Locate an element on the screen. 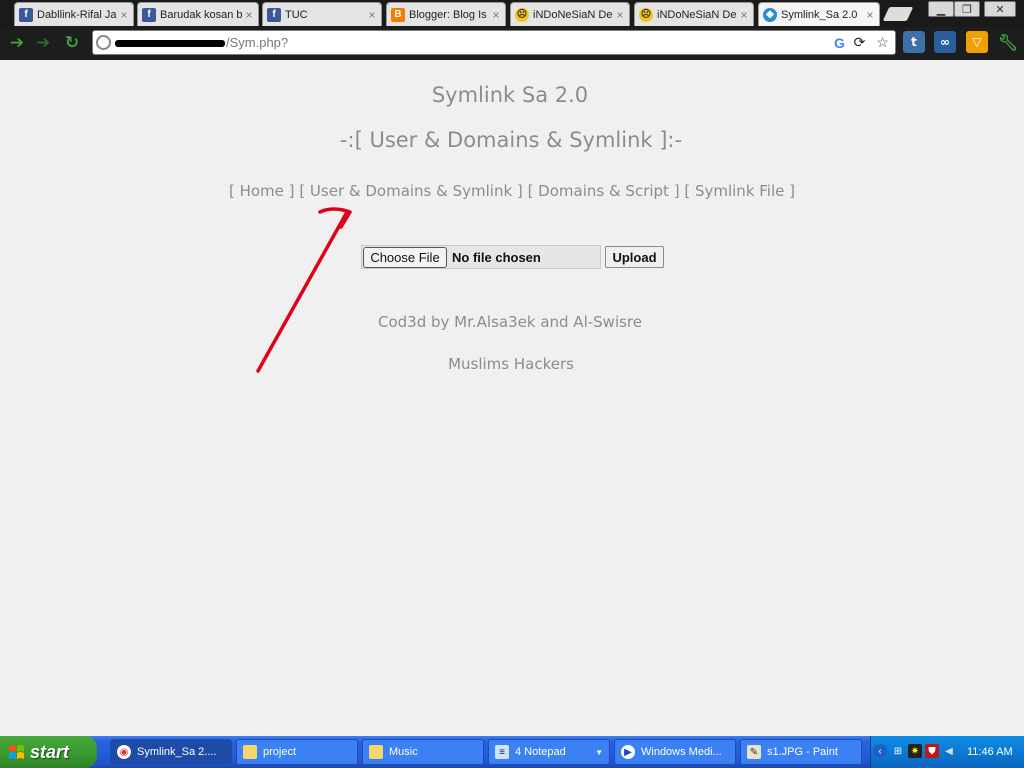 The height and width of the screenshot is (768, 1024). tab: f TUC × is located at coordinates (322, 14).